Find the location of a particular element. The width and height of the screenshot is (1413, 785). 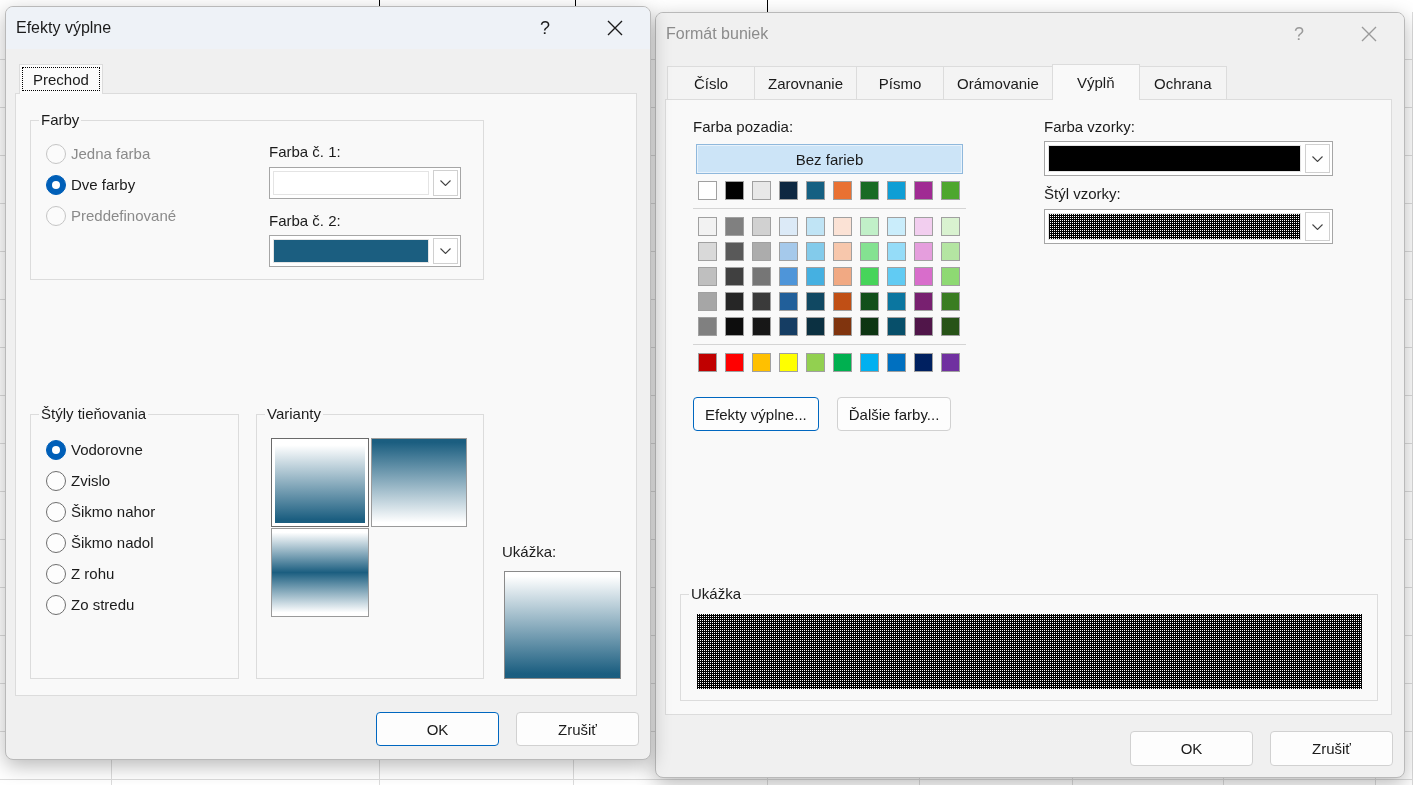

tab: Ochrana is located at coordinates (1182, 82).